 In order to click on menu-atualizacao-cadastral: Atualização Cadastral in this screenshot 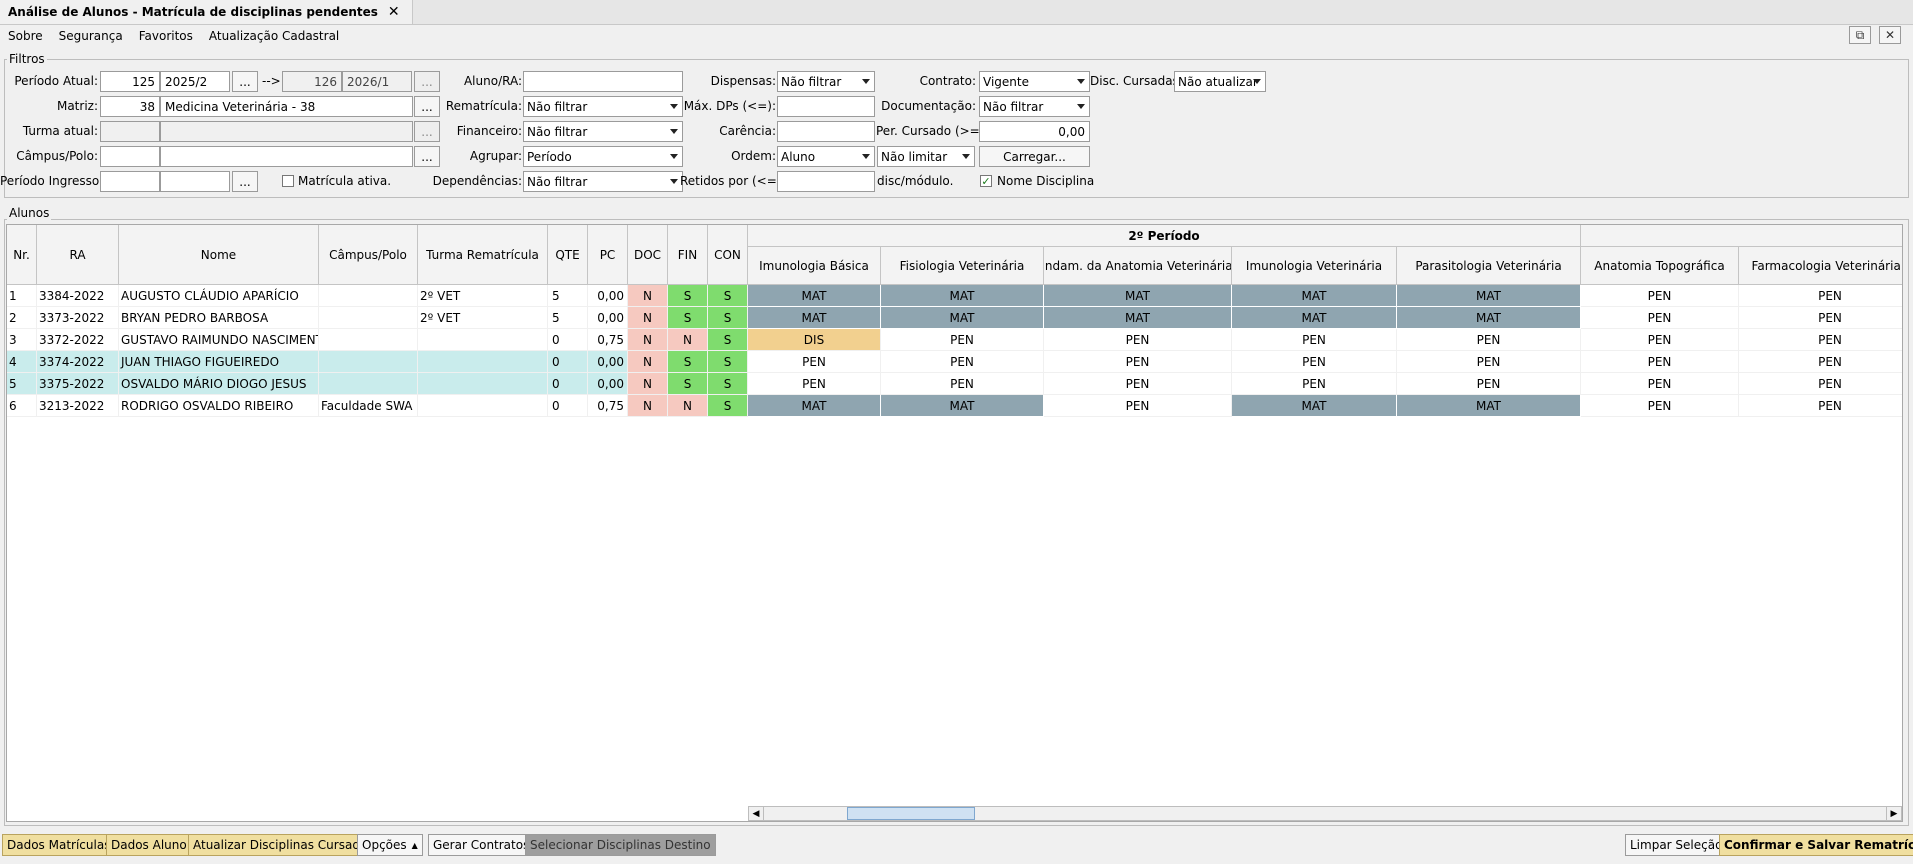, I will do `click(274, 36)`.